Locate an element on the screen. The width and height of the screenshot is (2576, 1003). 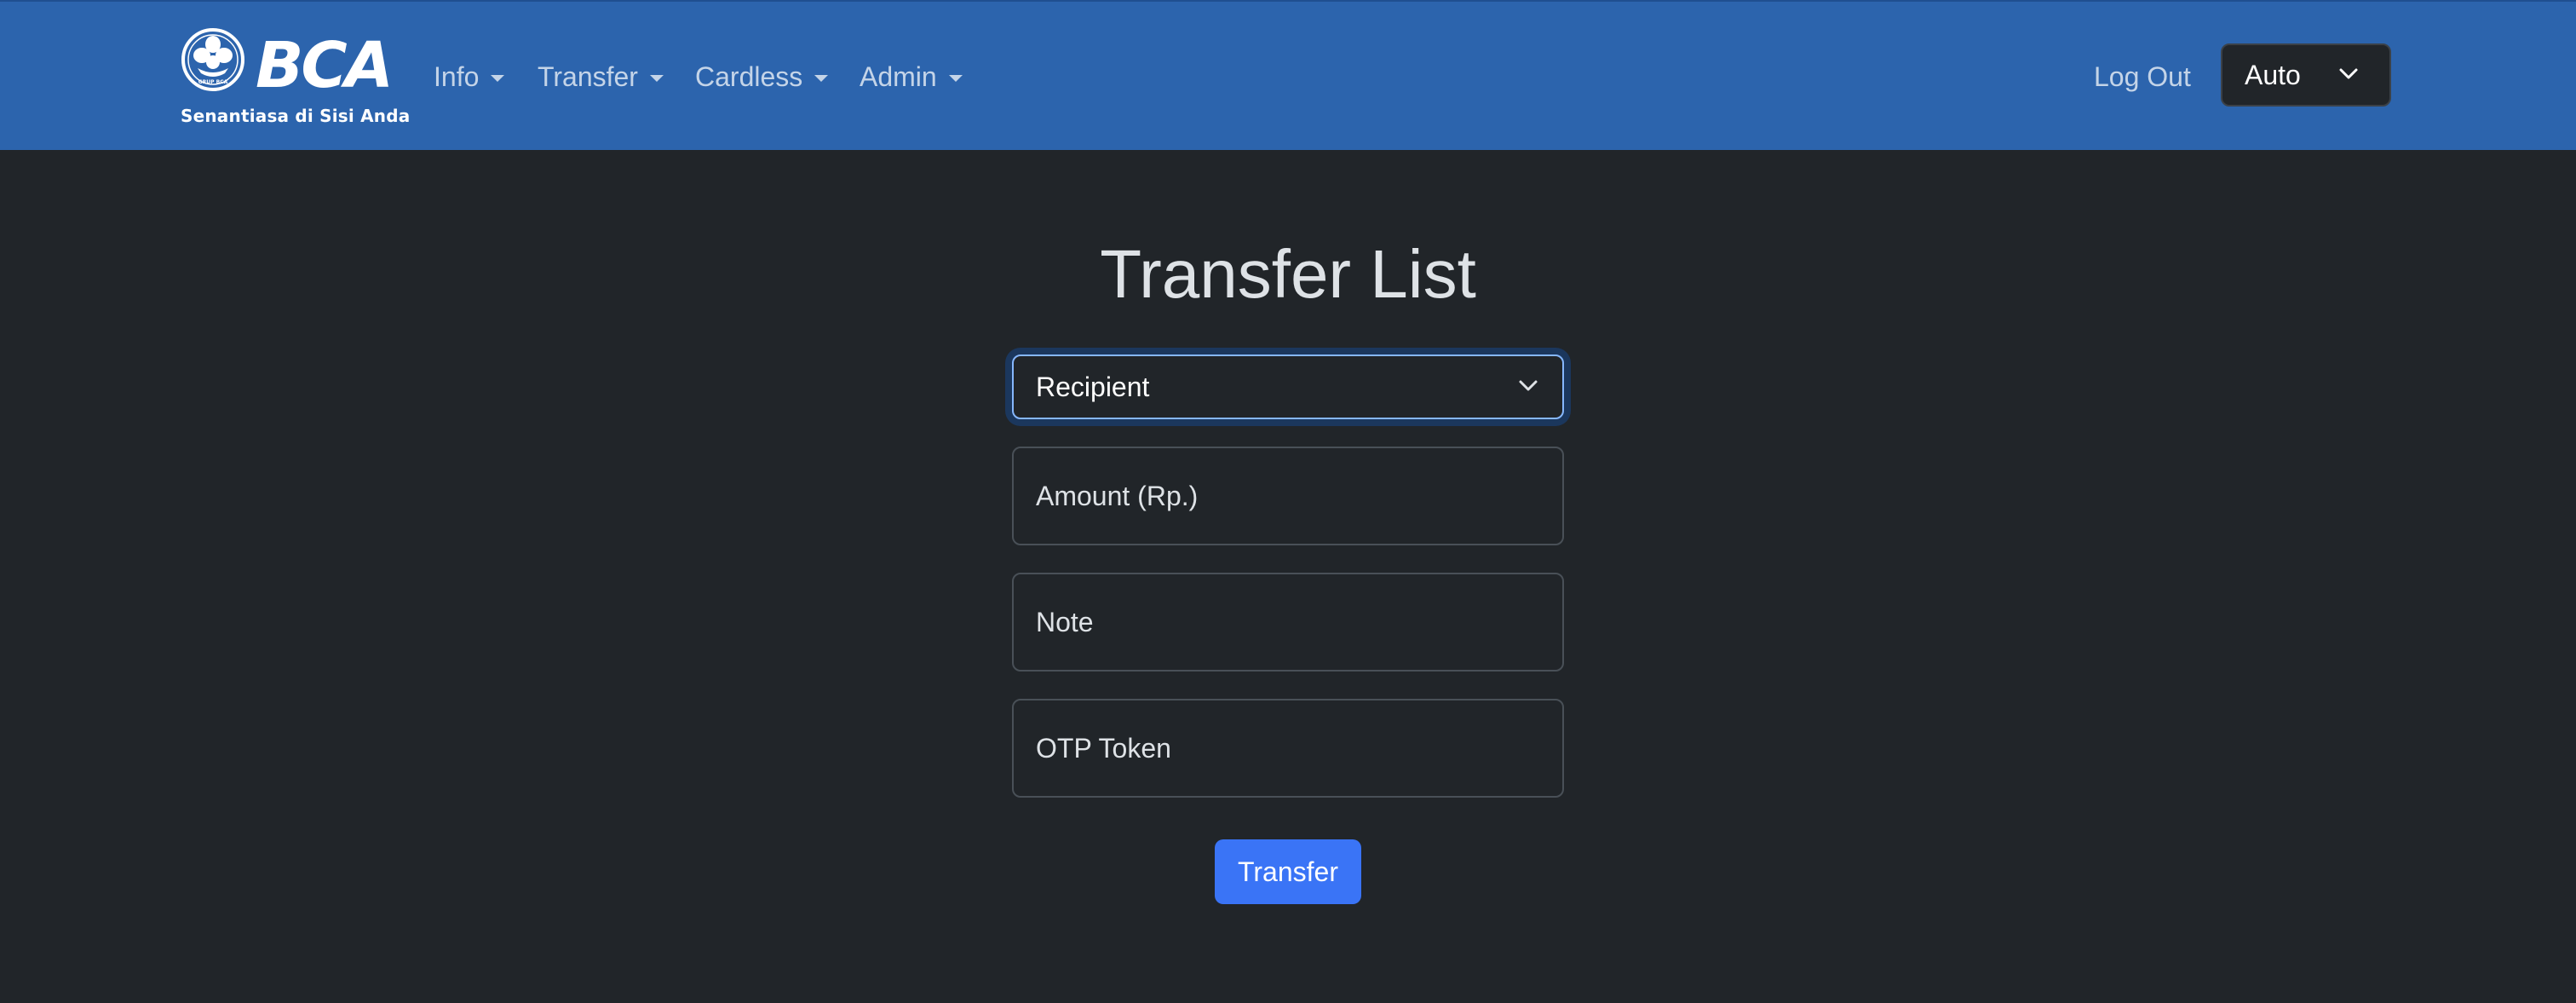
nav-dropdown-label: Info is located at coordinates (457, 76).